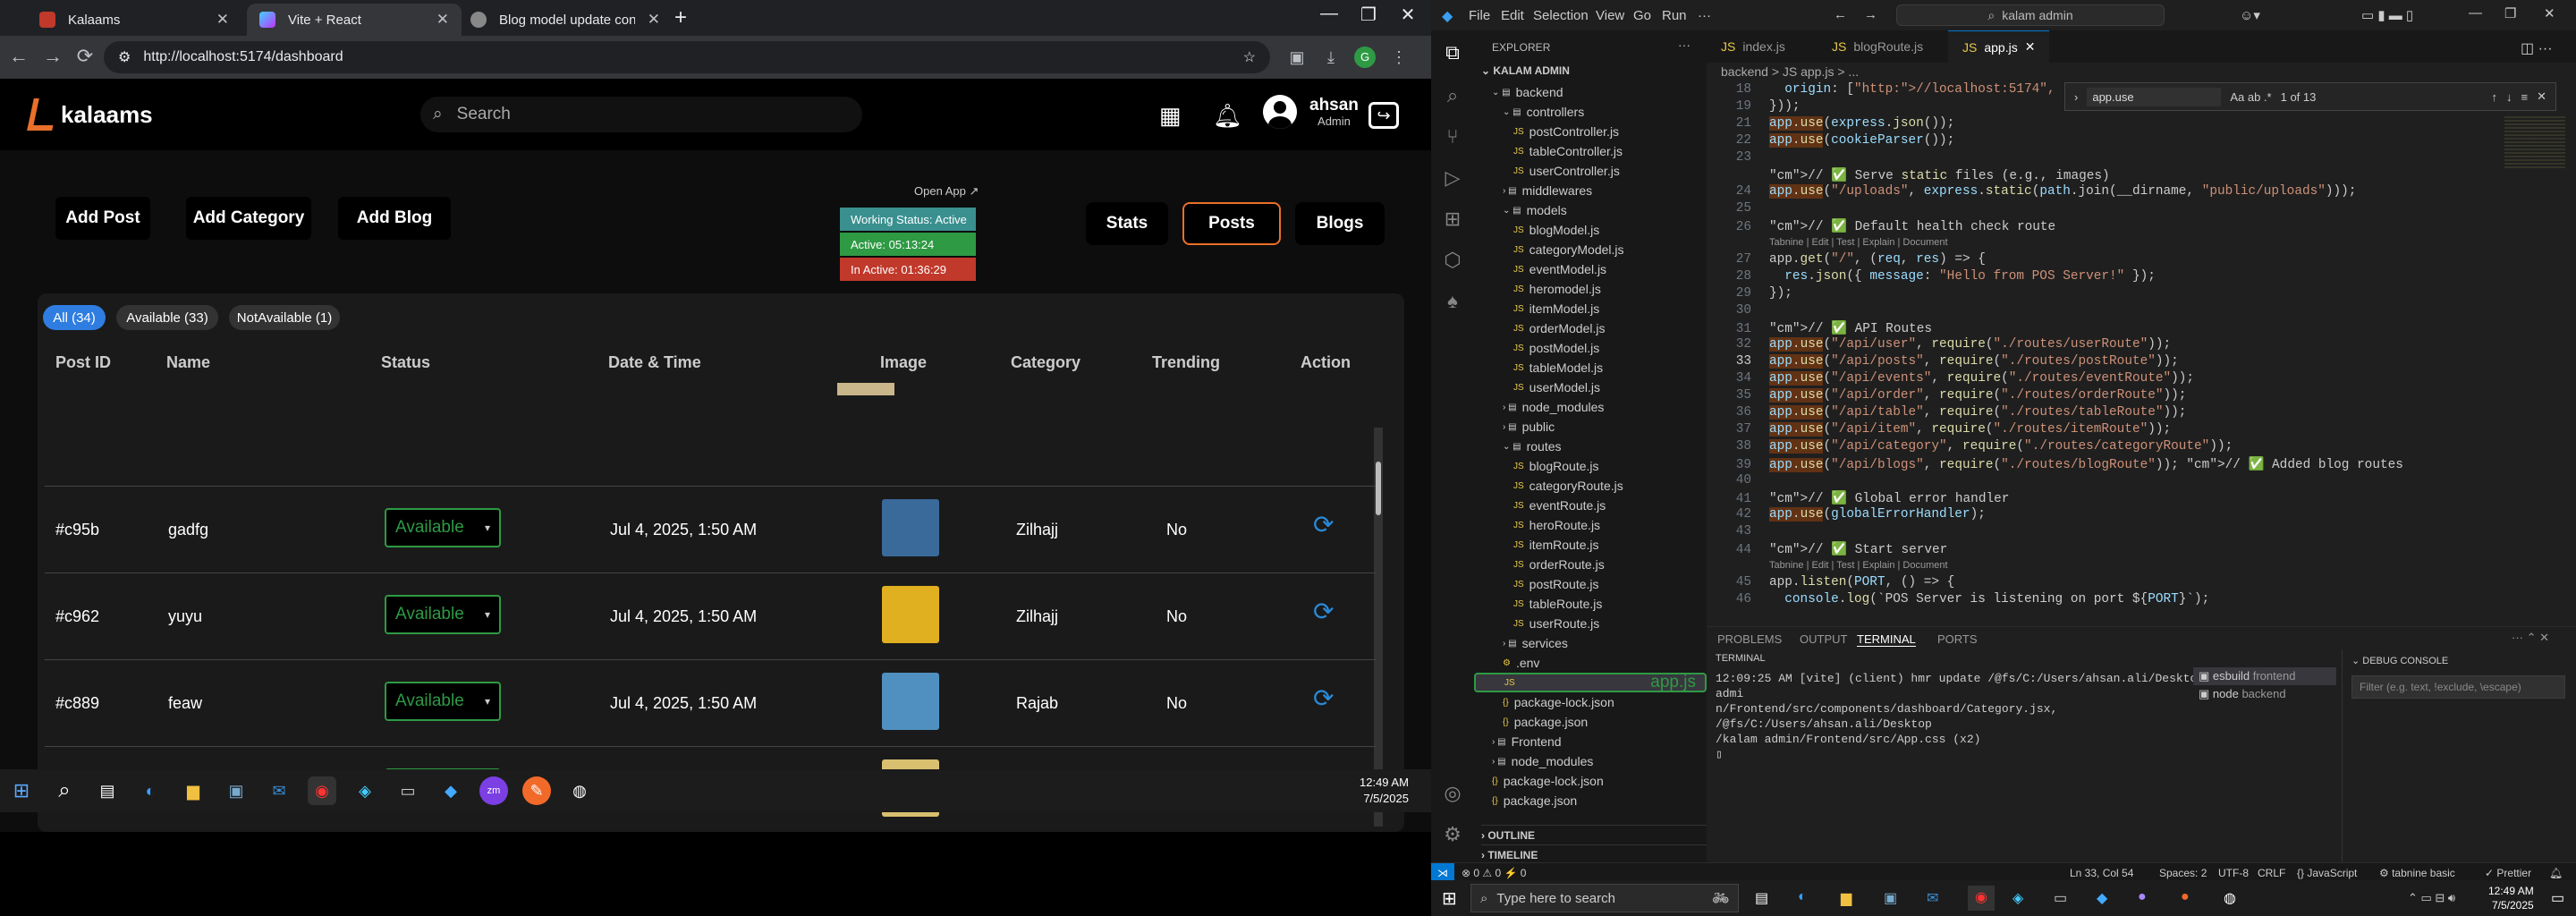  Describe the element at coordinates (2556, 873) in the screenshot. I see `notifications-bell-icon: 🔔︎` at that location.